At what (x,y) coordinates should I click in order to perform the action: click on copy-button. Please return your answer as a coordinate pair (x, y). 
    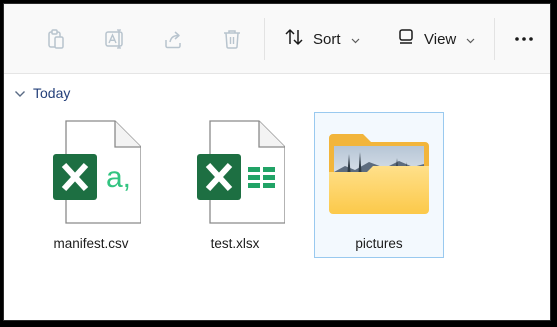
    Looking at the image, I should click on (56, 39).